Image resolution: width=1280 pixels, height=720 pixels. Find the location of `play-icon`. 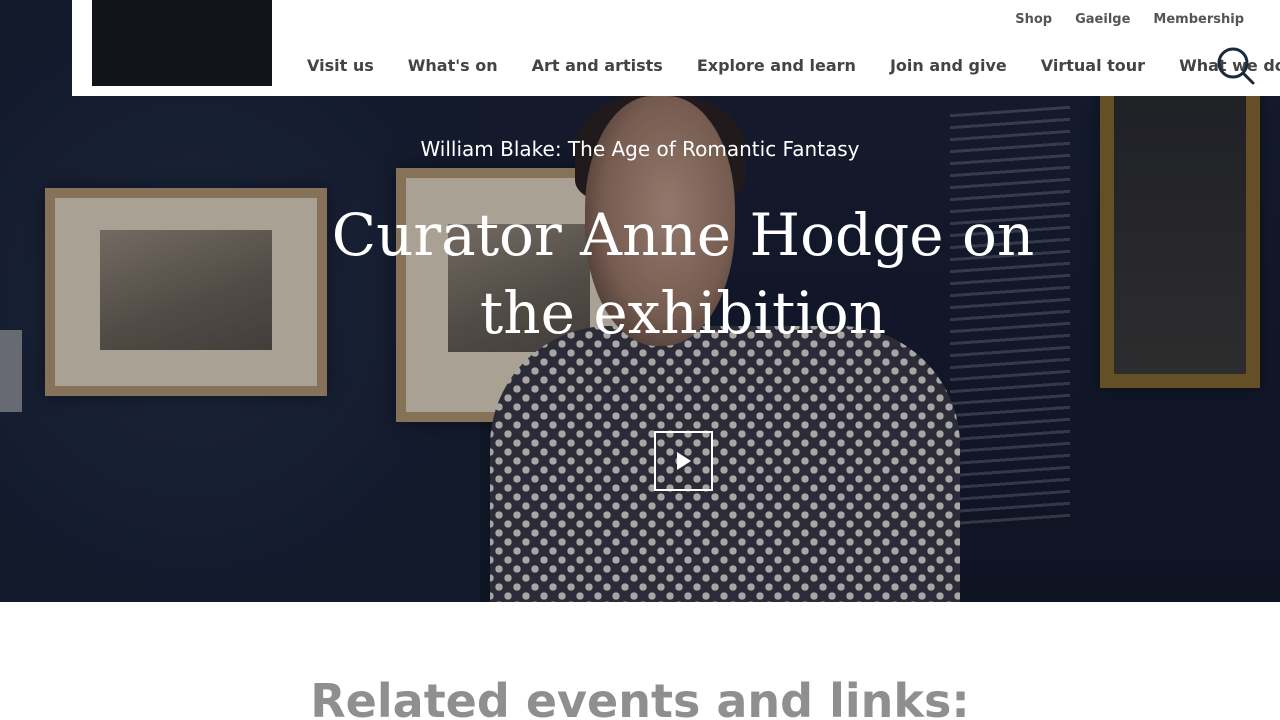

play-icon is located at coordinates (683, 461).